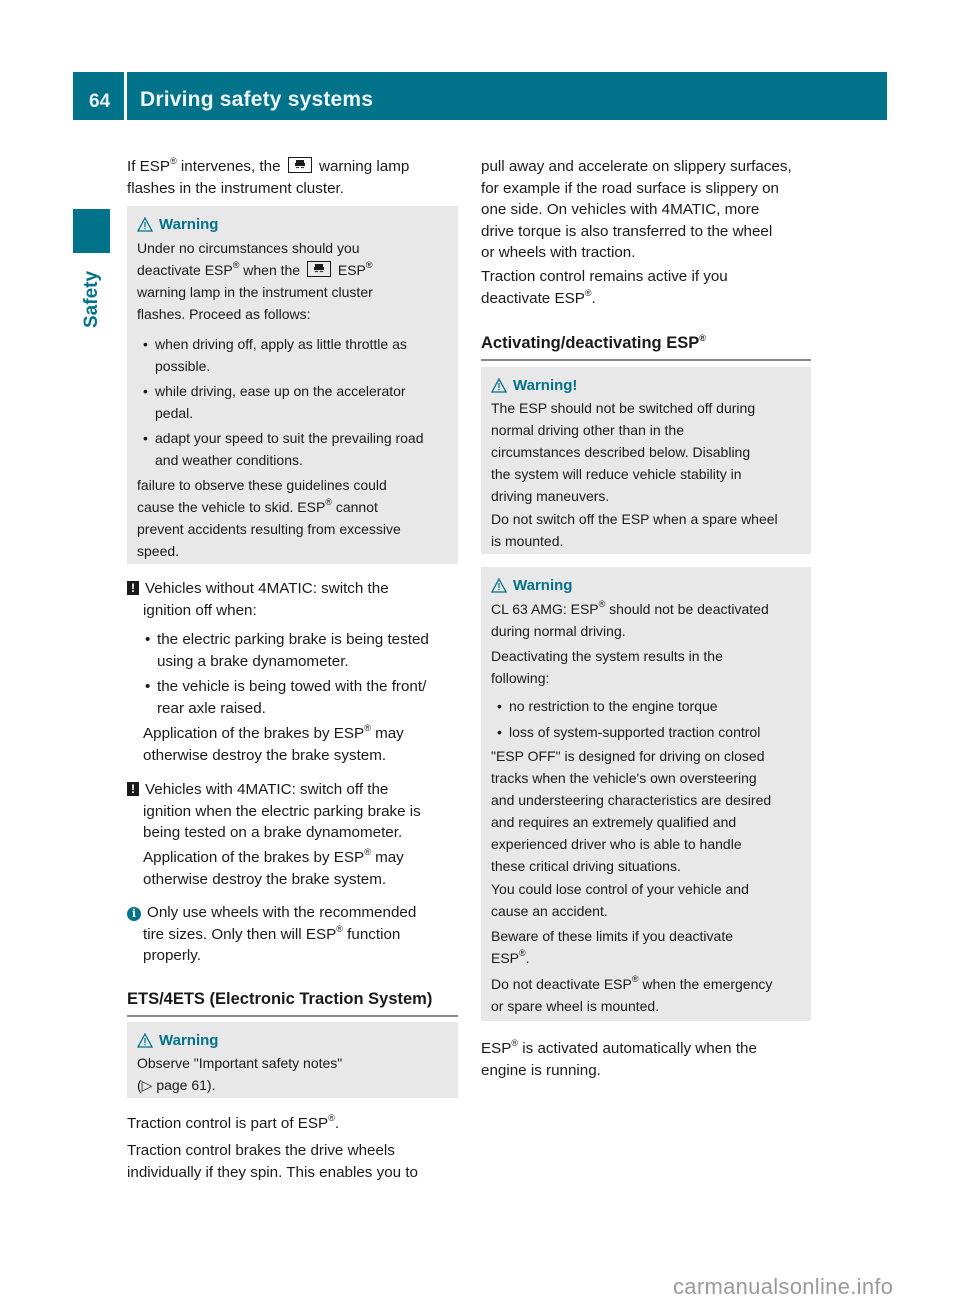 The image size is (960, 1302). I want to click on text: may, so click(387, 857).